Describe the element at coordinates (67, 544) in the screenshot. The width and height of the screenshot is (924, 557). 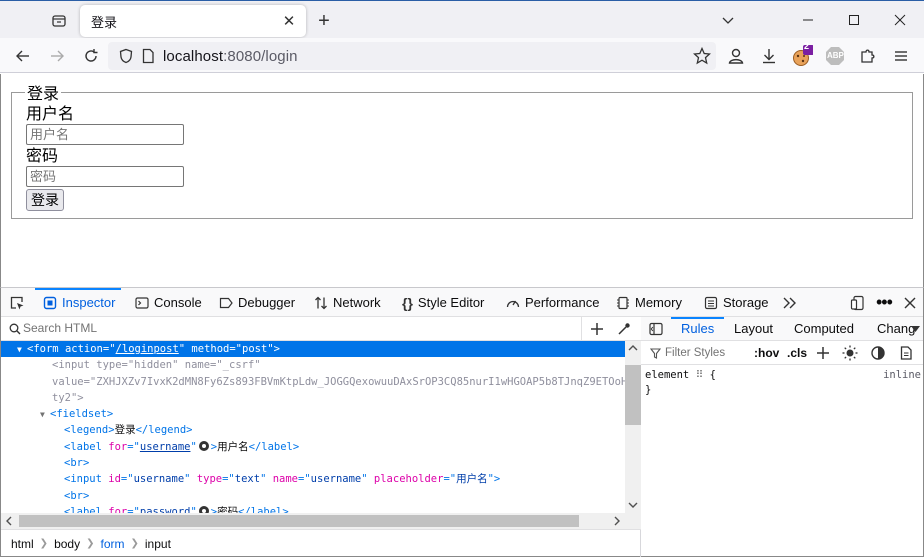
I see `breadcrumb-body: body` at that location.